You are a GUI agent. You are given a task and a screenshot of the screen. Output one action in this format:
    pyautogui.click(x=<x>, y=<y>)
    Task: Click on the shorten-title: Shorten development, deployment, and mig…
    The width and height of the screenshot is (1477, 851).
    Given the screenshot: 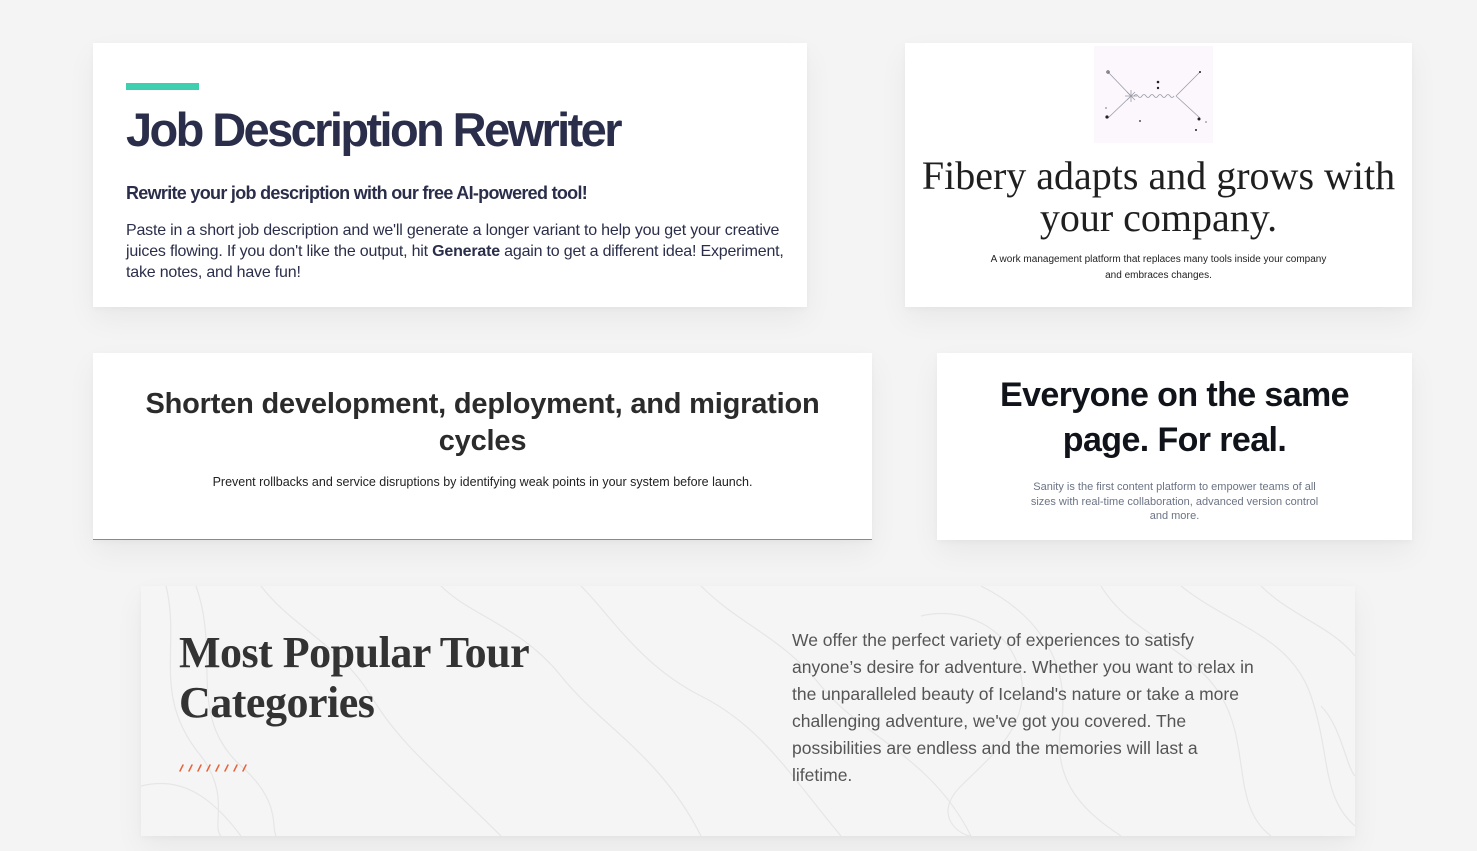 What is the action you would take?
    pyautogui.click(x=482, y=422)
    